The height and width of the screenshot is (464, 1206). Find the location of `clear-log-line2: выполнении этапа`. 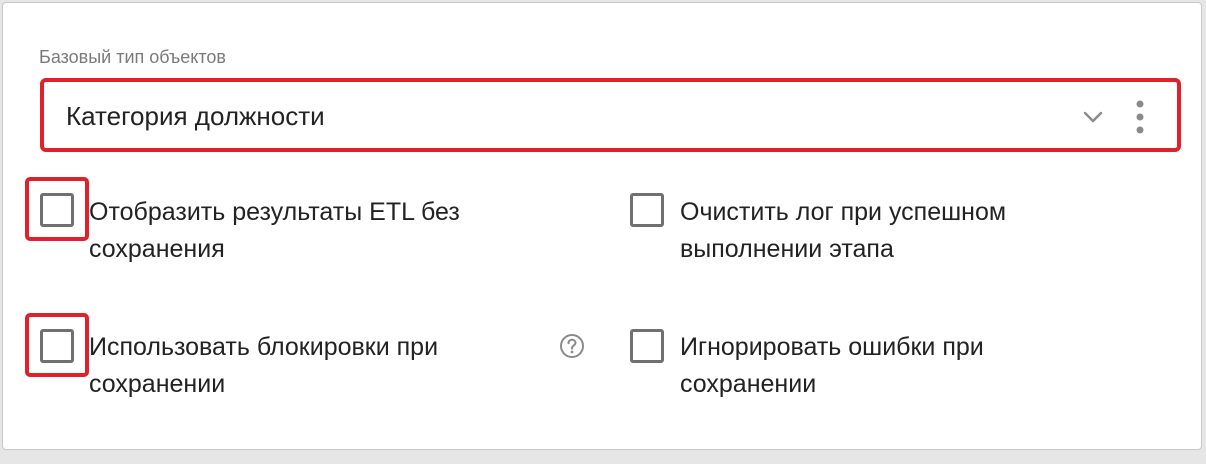

clear-log-line2: выполнении этапа is located at coordinates (787, 249).